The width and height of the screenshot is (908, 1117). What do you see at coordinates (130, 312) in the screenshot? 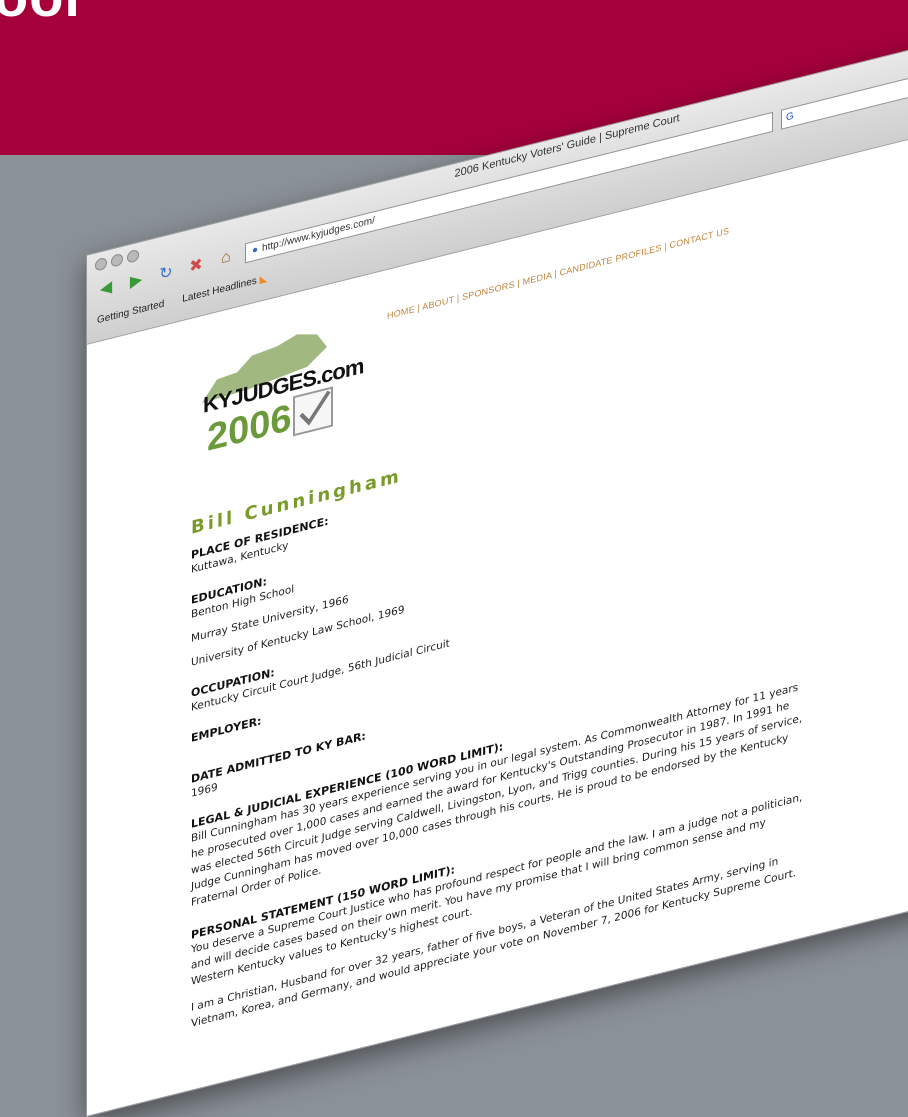
I see `bookmark-getting-started: Getting Started` at bounding box center [130, 312].